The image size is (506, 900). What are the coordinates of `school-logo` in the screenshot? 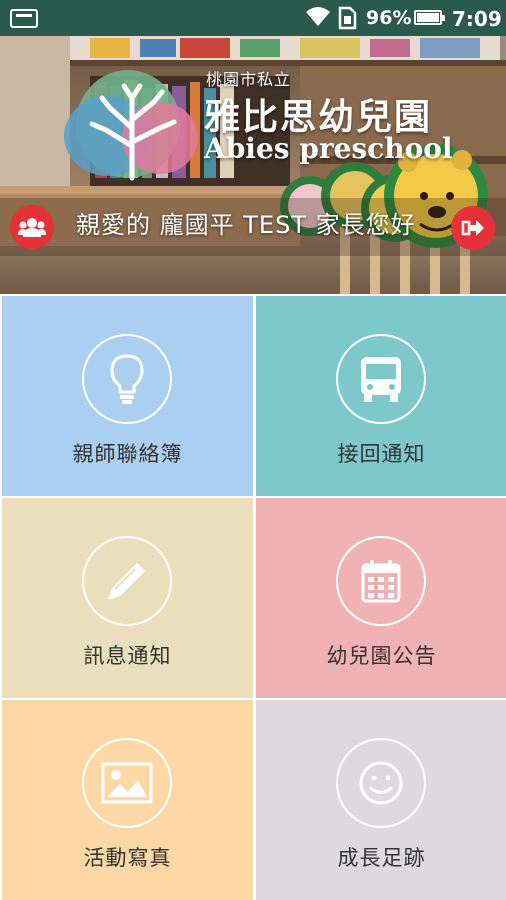 It's located at (131, 125).